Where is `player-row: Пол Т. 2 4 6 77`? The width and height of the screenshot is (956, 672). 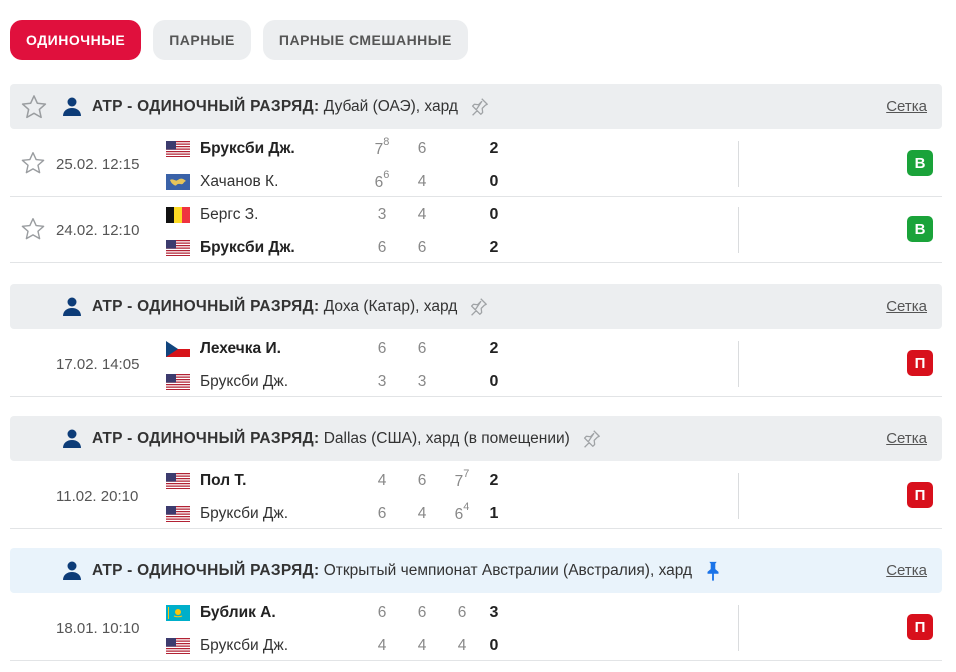 player-row: Пол Т. 2 4 6 77 is located at coordinates (332, 480).